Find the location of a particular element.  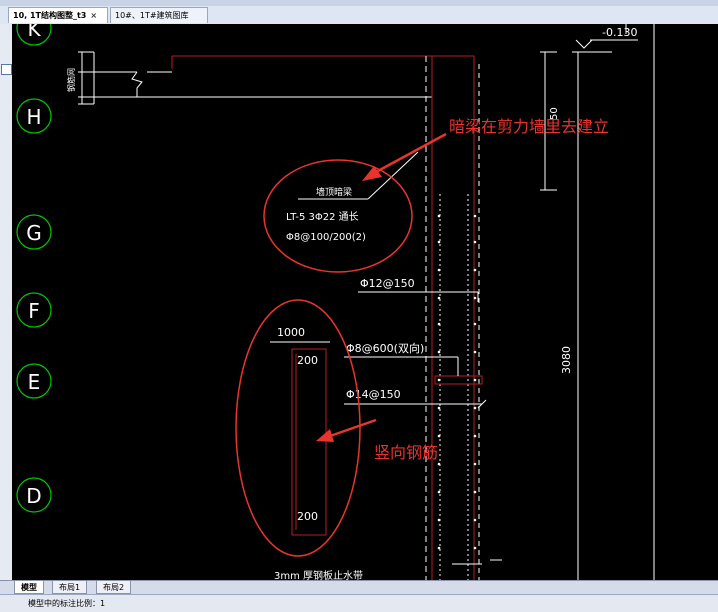

layout-tab-label: 布局1 is located at coordinates (70, 587).